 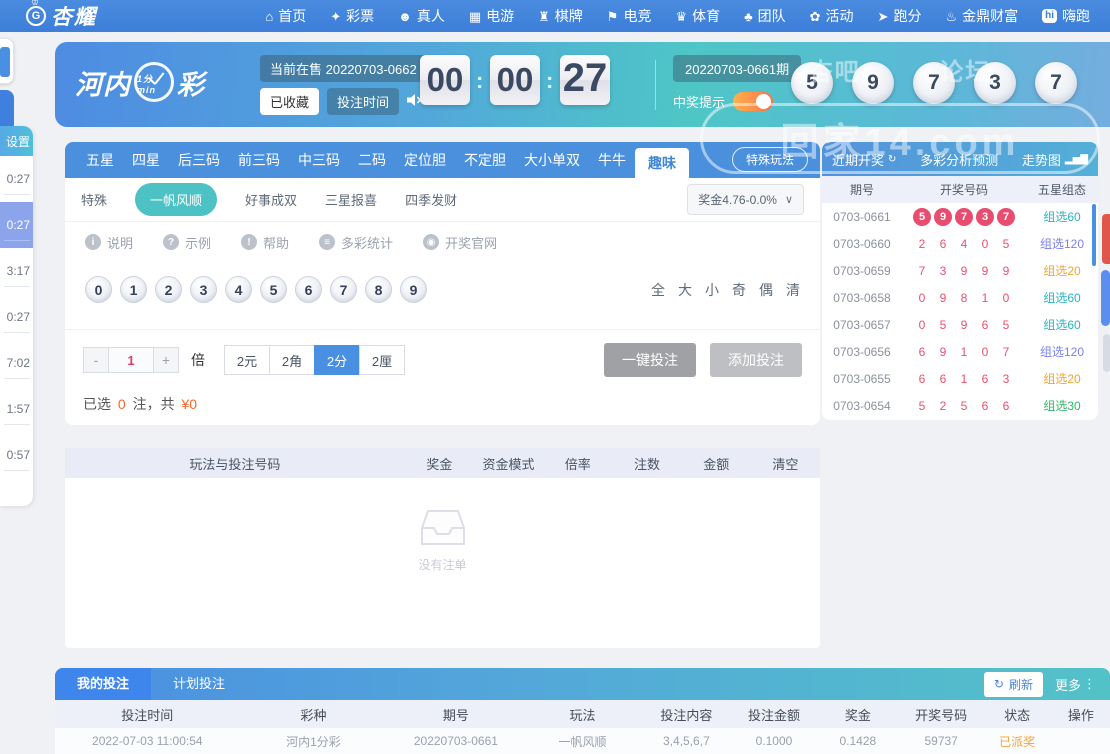 I want to click on quick-pick-big: 大, so click(x=685, y=290).